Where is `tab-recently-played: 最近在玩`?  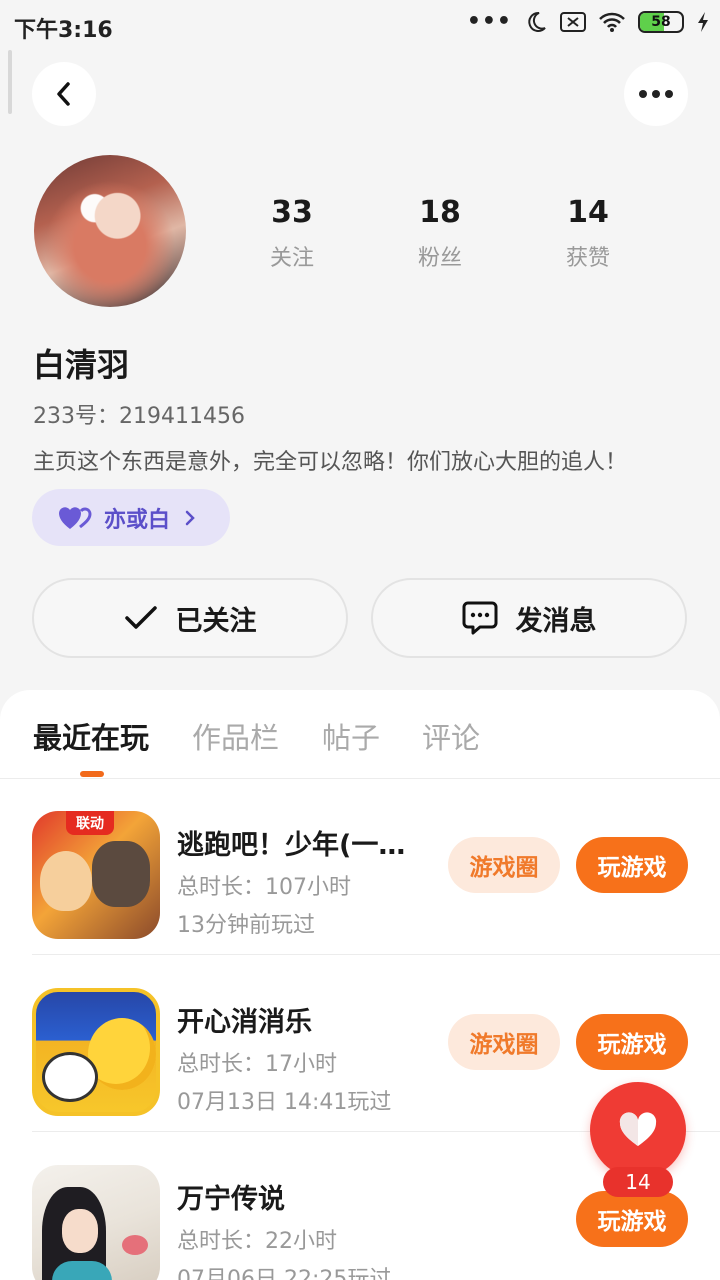 tab-recently-played: 最近在玩 is located at coordinates (91, 736).